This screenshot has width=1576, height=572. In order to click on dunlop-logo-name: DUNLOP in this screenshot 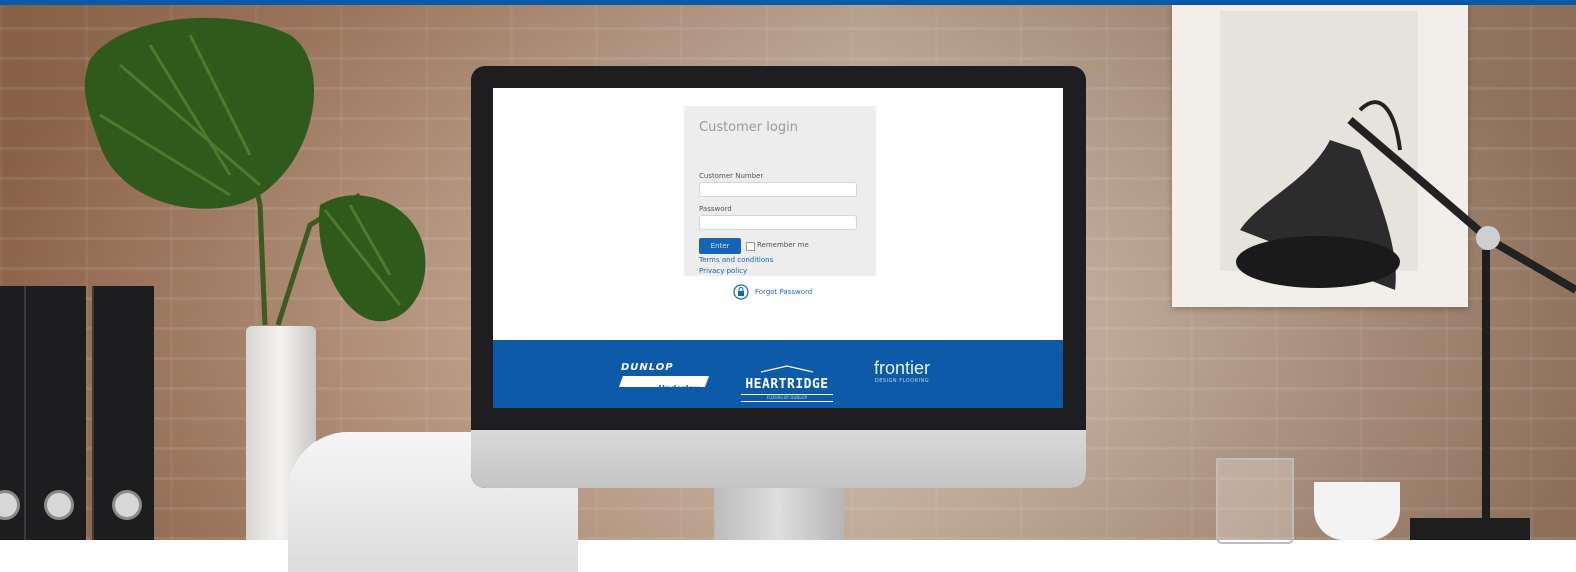, I will do `click(647, 367)`.